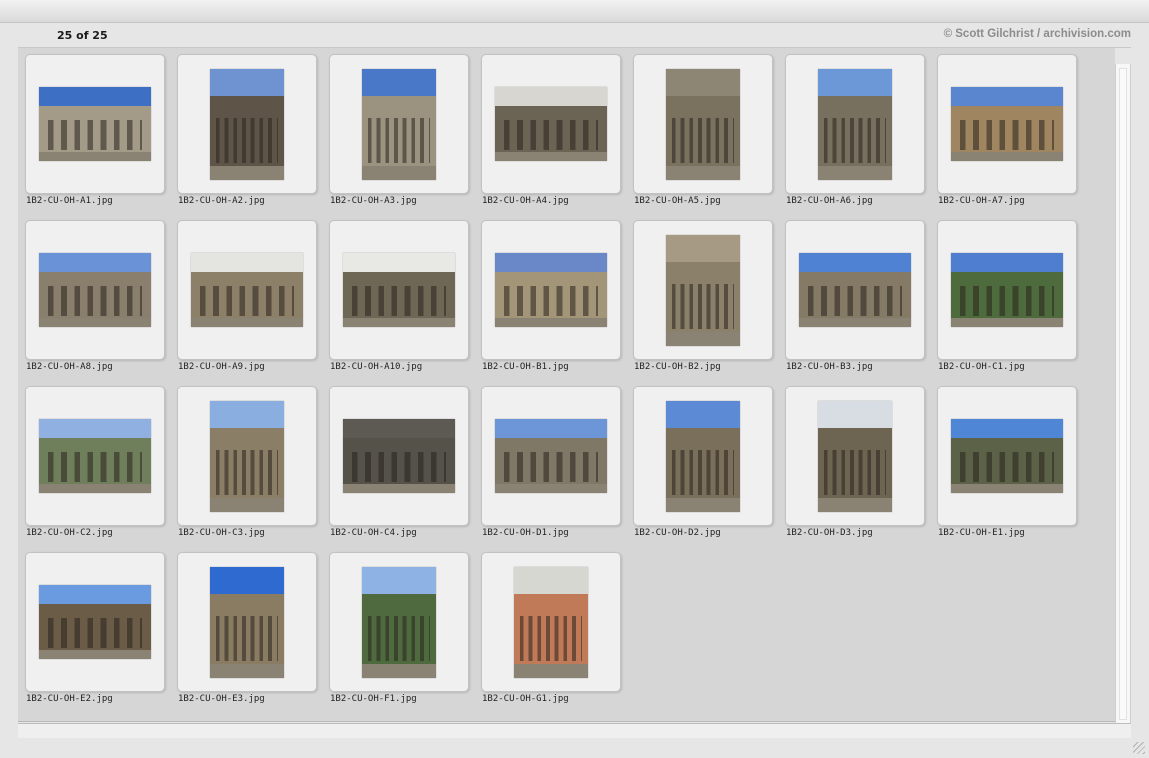 The image size is (1149, 758). Describe the element at coordinates (1139, 748) in the screenshot. I see `resize-grip-icon` at that location.